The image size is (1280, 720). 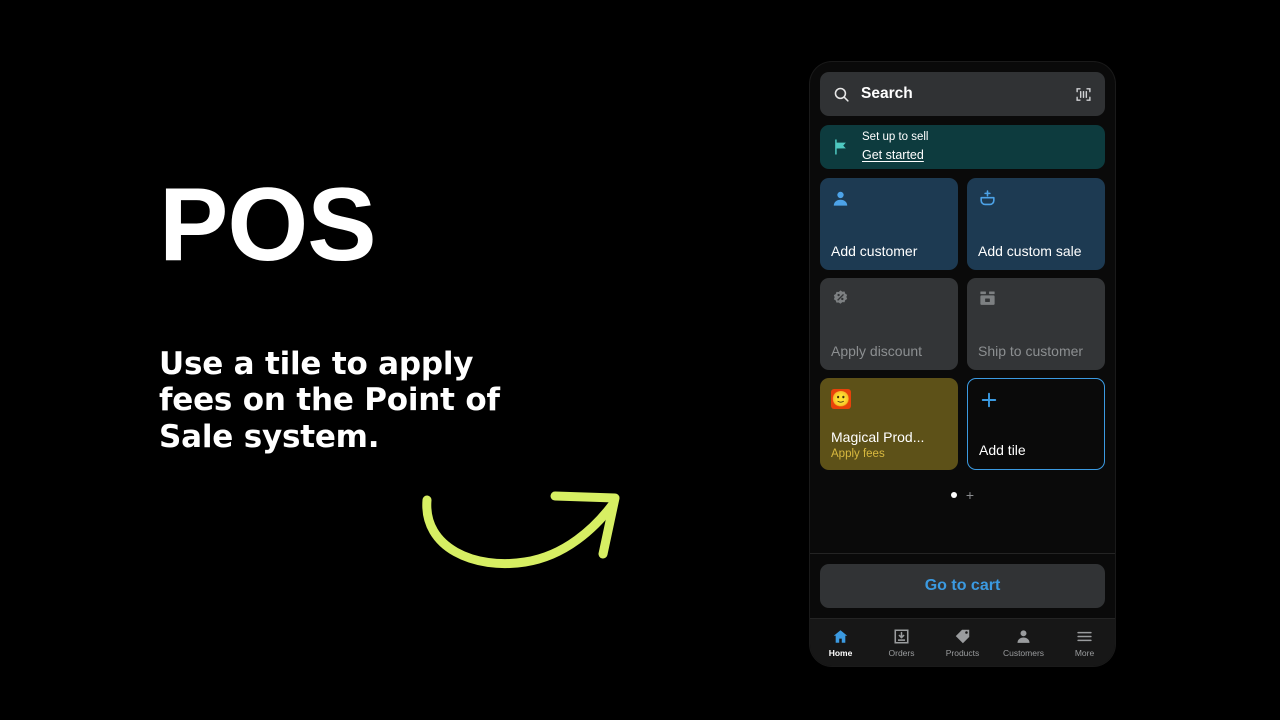 What do you see at coordinates (895, 155) in the screenshot?
I see `get-started-link: Get started` at bounding box center [895, 155].